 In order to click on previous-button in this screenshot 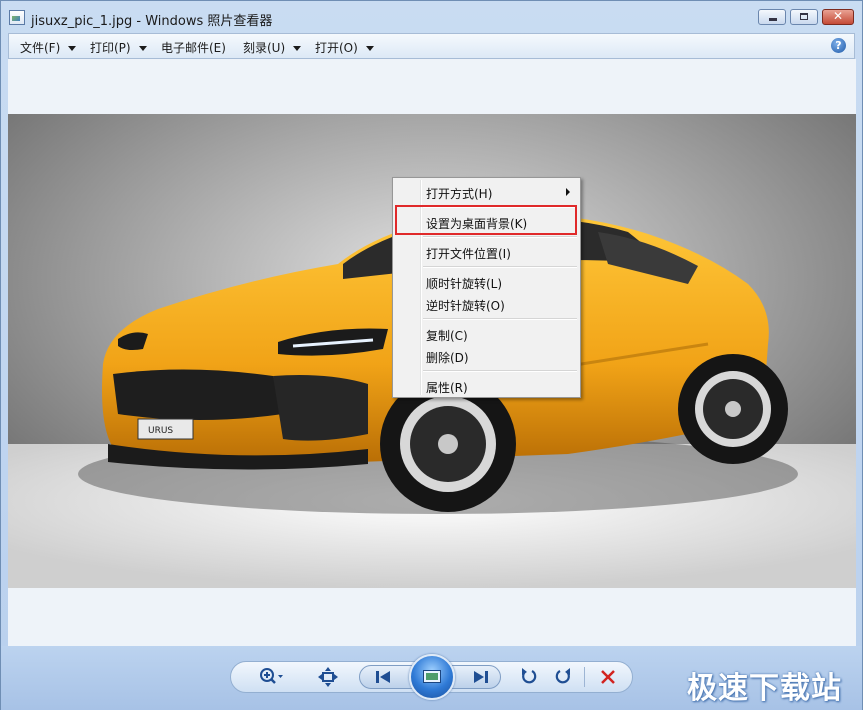, I will do `click(383, 677)`.